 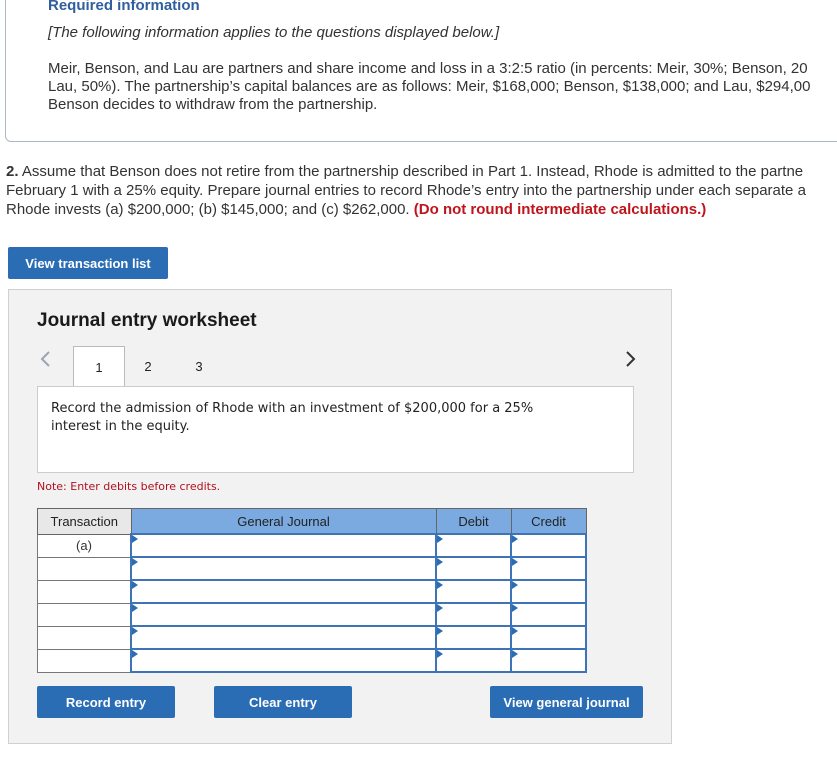 I want to click on record-entry-button: Record entry, so click(x=106, y=702).